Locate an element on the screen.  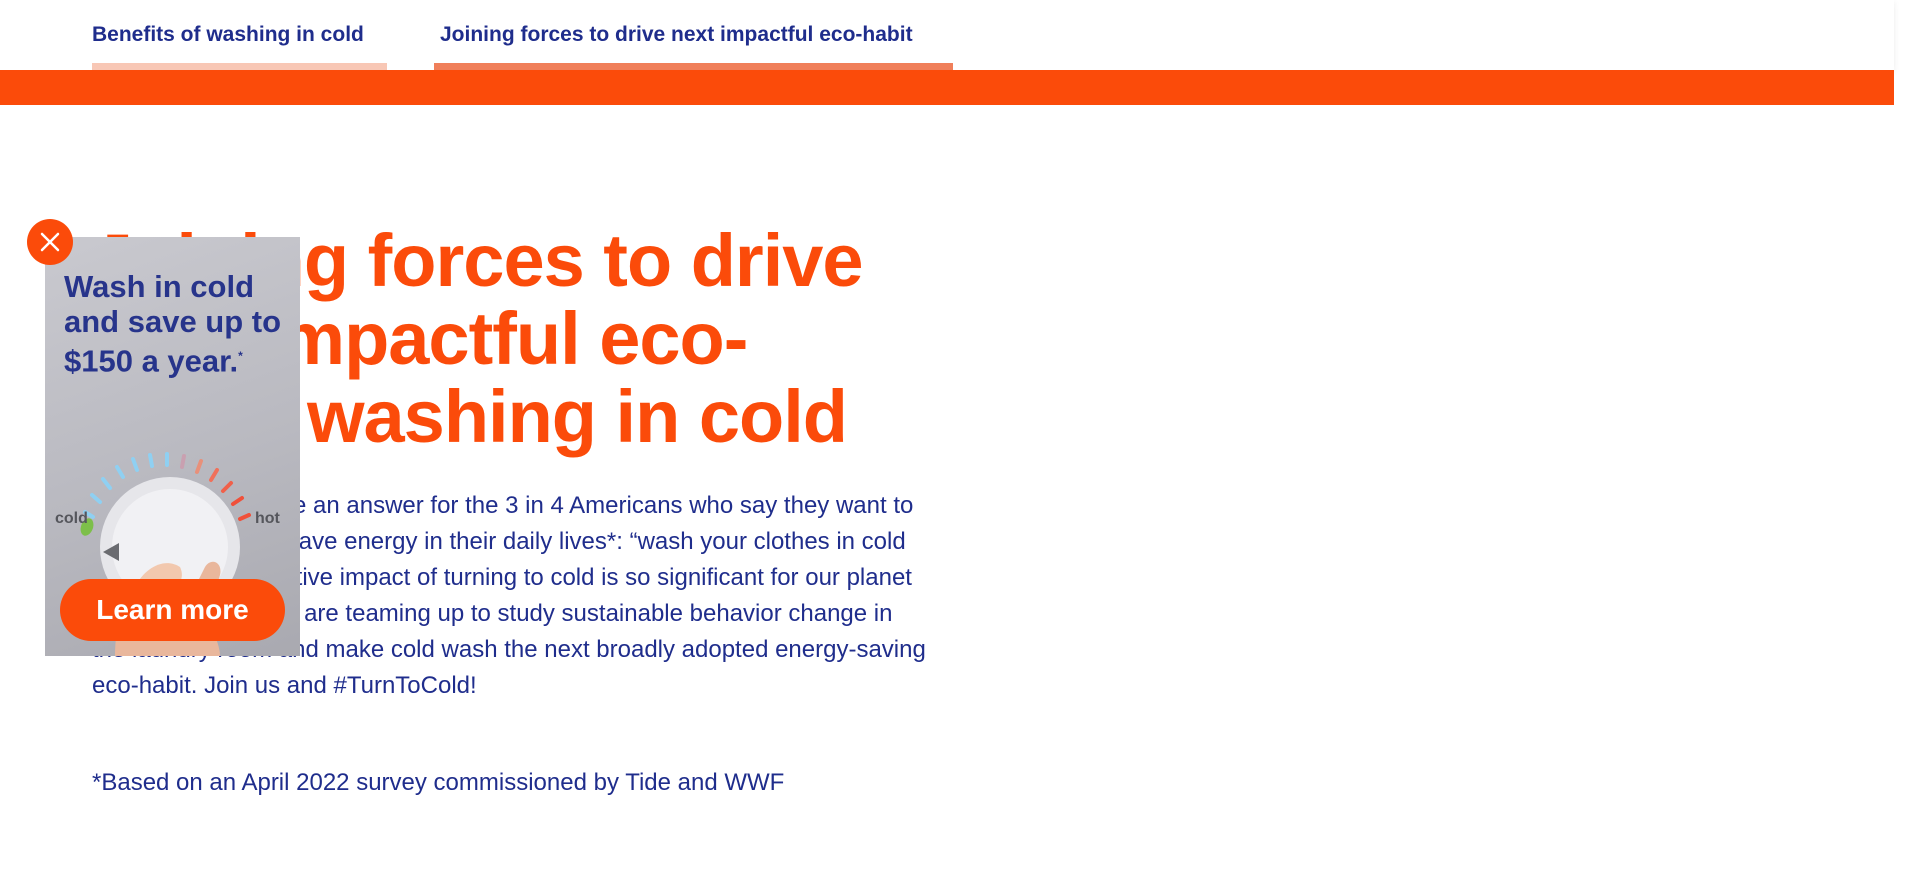
popup-title-footnote-mark: * is located at coordinates (240, 356).